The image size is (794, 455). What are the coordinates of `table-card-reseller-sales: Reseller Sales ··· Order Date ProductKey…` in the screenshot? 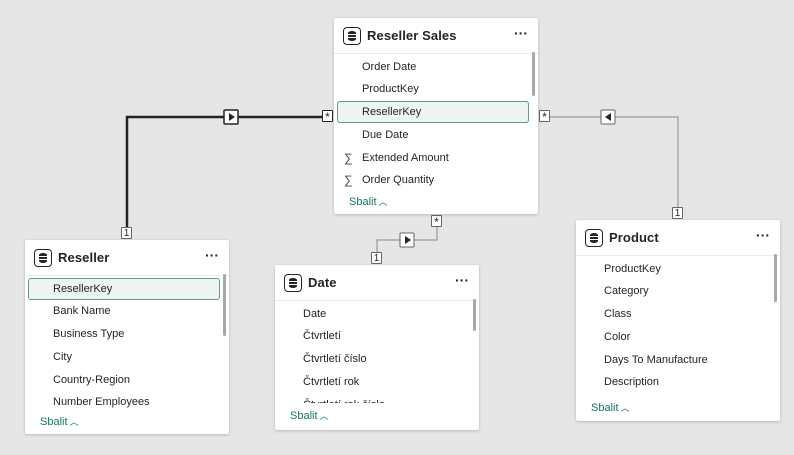 It's located at (436, 116).